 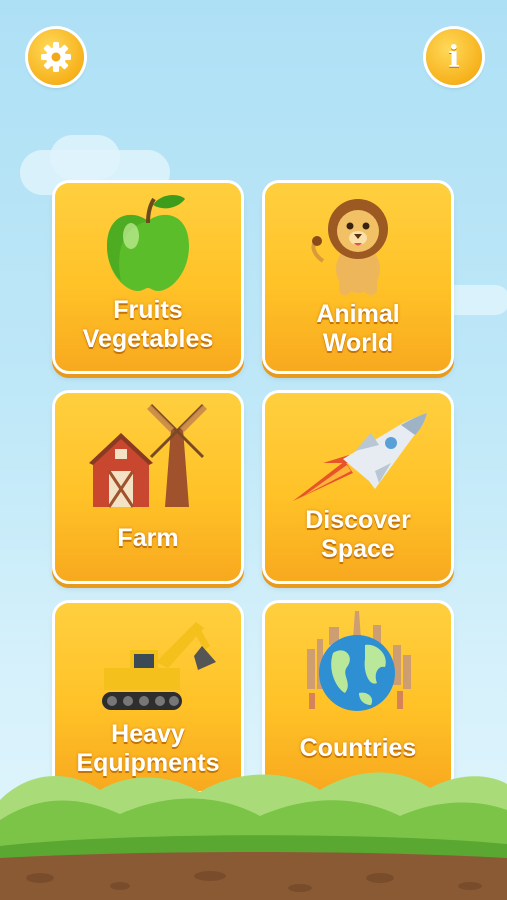 I want to click on barn-windmill-icon, so click(x=148, y=455).